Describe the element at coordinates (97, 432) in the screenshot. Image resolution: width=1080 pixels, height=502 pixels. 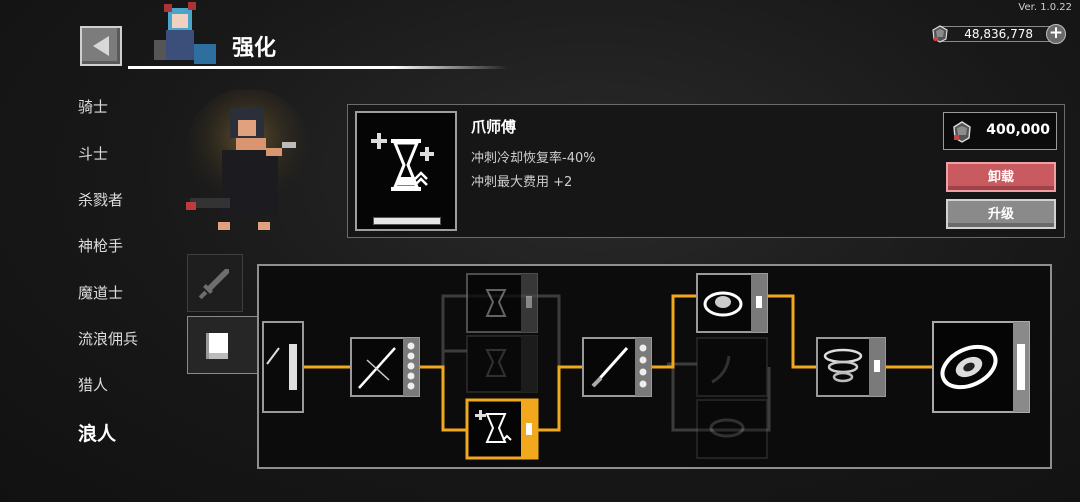
I see `class-item-ronin: 浪人` at that location.